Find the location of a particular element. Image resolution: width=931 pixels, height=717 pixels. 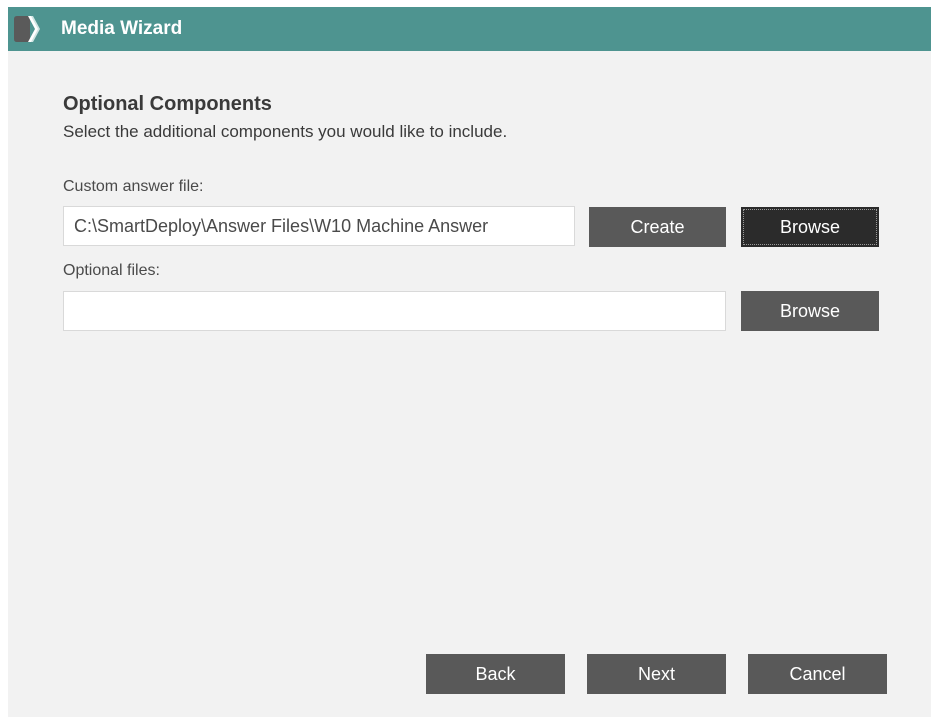

back-button: Back is located at coordinates (495, 674).